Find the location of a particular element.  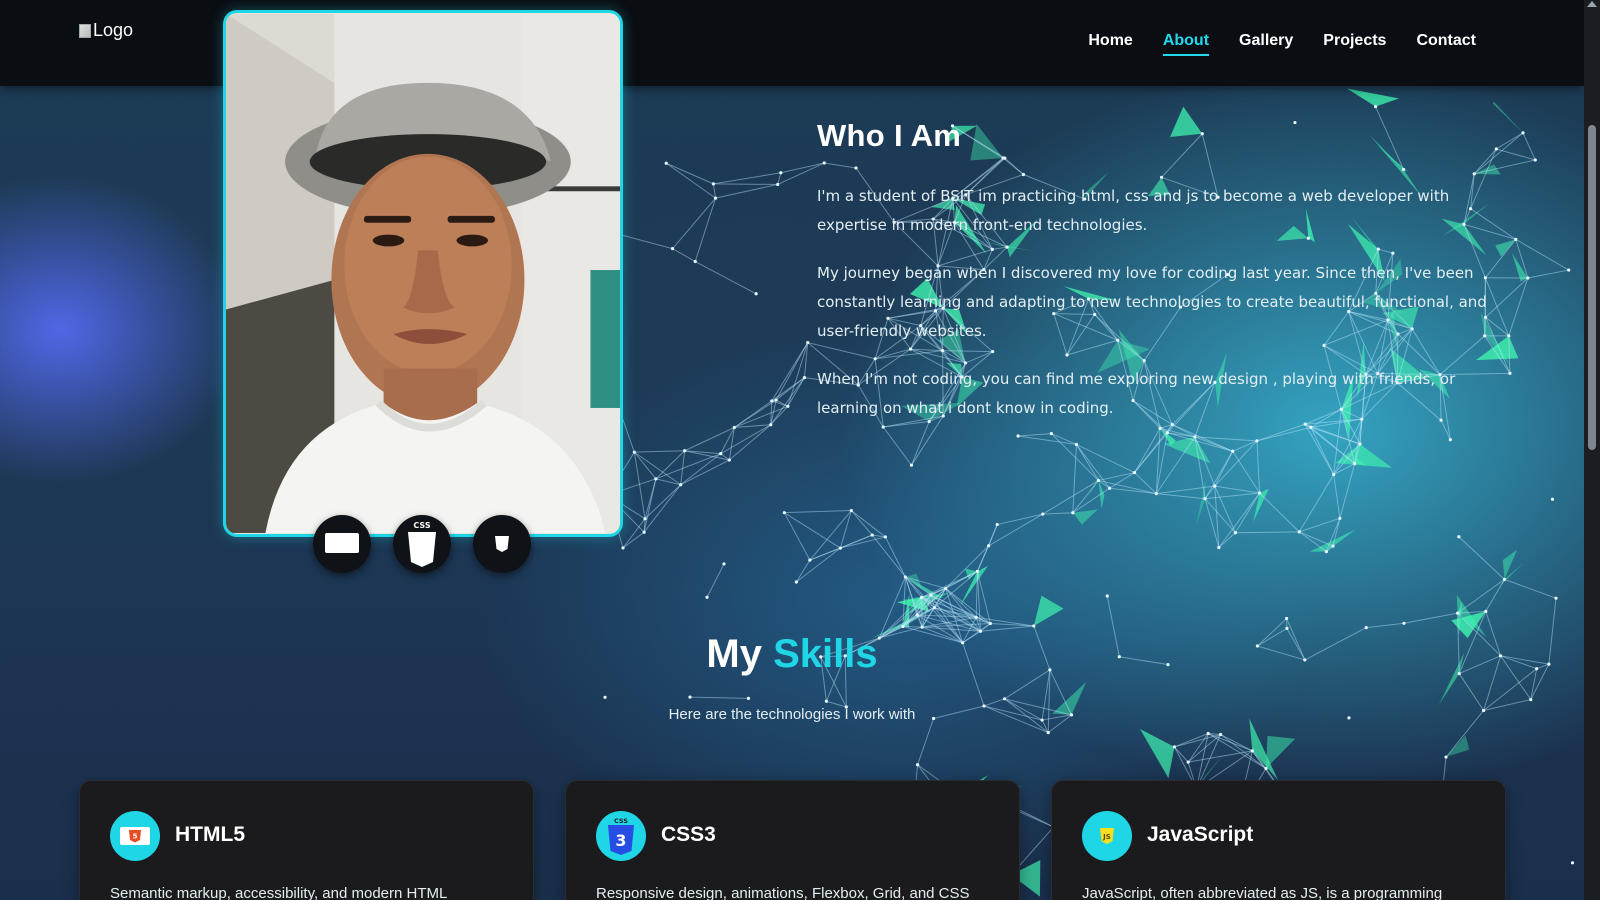

js-icon is located at coordinates (502, 544).